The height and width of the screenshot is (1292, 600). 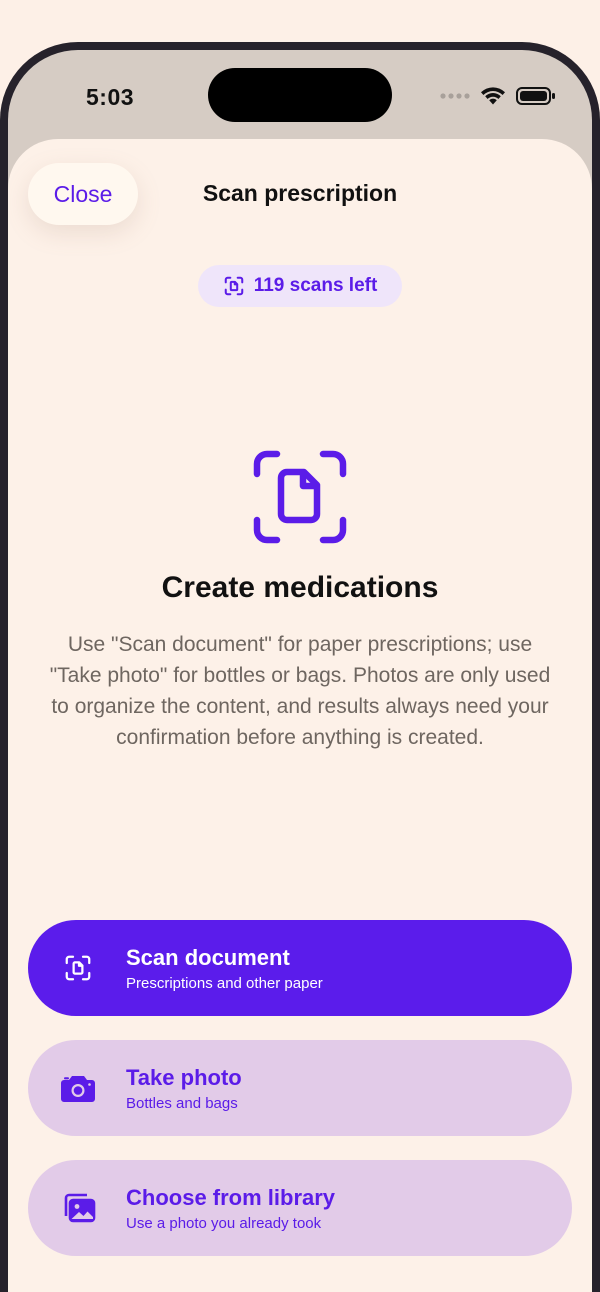 What do you see at coordinates (455, 96) in the screenshot?
I see `signal-dots-icon` at bounding box center [455, 96].